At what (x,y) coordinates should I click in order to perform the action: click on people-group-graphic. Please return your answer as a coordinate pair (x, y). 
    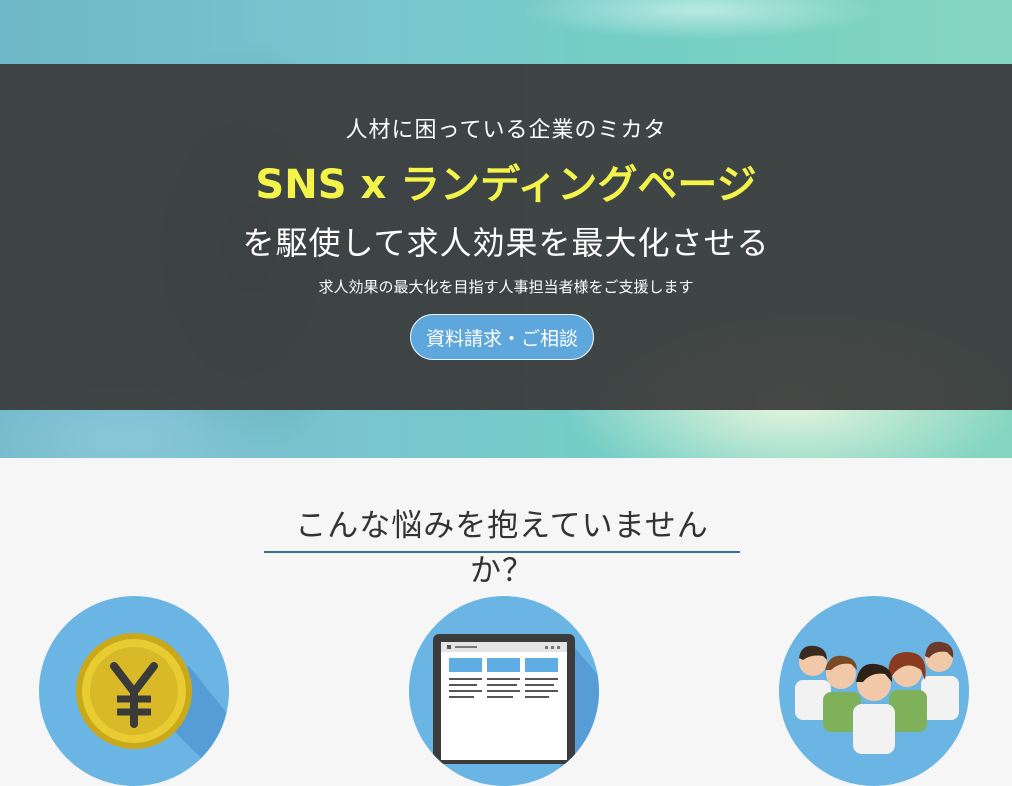
    Looking at the image, I should click on (877, 697).